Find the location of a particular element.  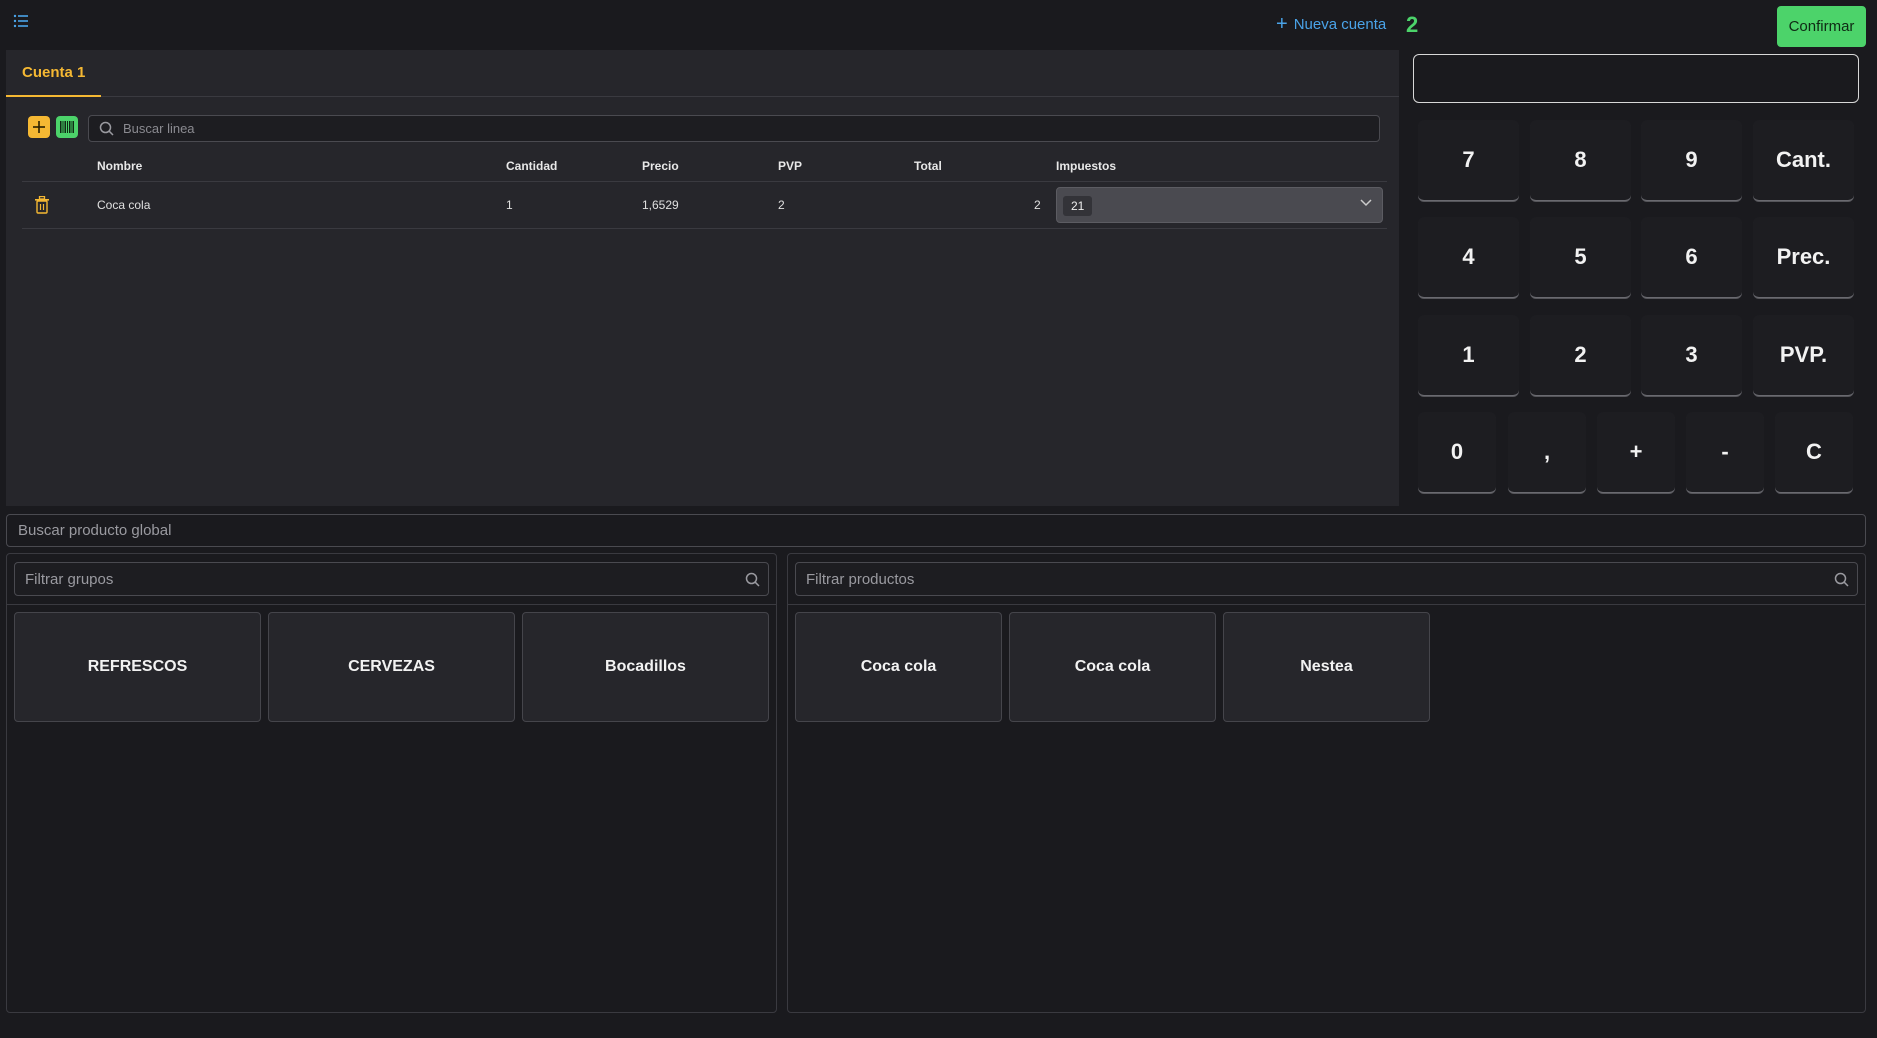

group-tile: CERVEZAS is located at coordinates (391, 667).